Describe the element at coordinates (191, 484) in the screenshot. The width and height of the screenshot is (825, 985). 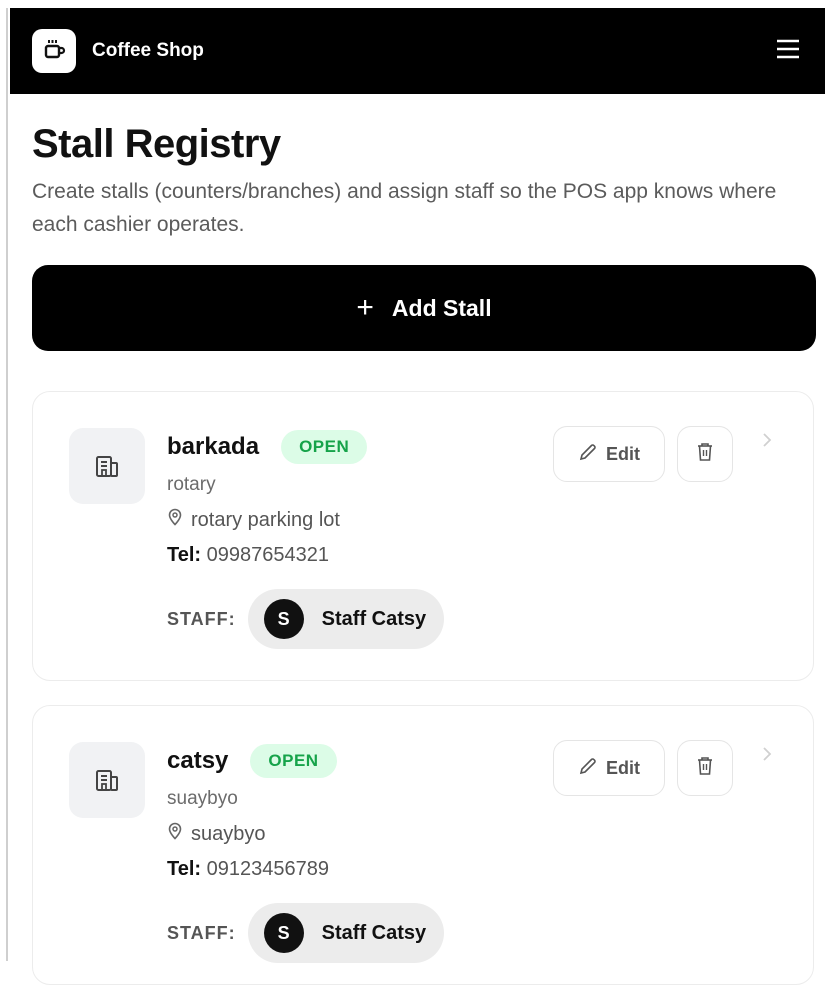
I see `stall-subtitle: rotary` at that location.